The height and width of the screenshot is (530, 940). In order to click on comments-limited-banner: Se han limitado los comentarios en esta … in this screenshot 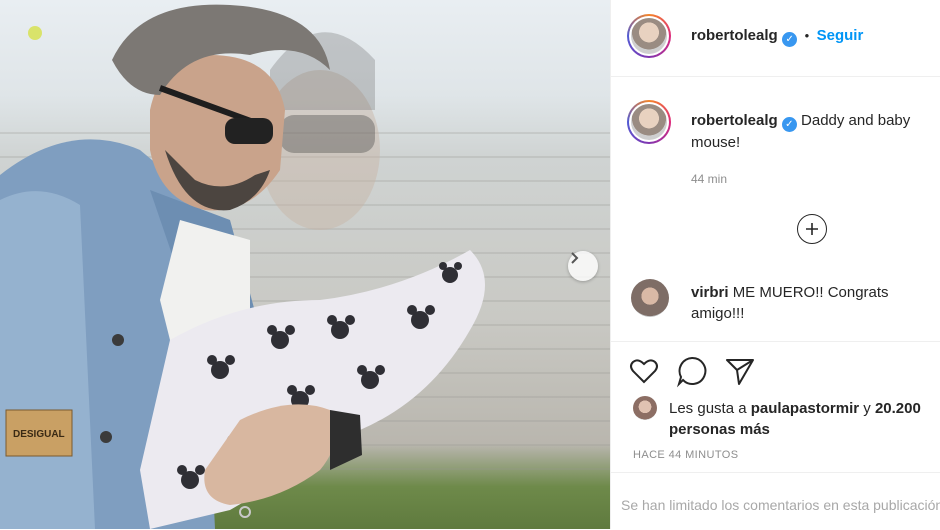, I will do `click(775, 501)`.